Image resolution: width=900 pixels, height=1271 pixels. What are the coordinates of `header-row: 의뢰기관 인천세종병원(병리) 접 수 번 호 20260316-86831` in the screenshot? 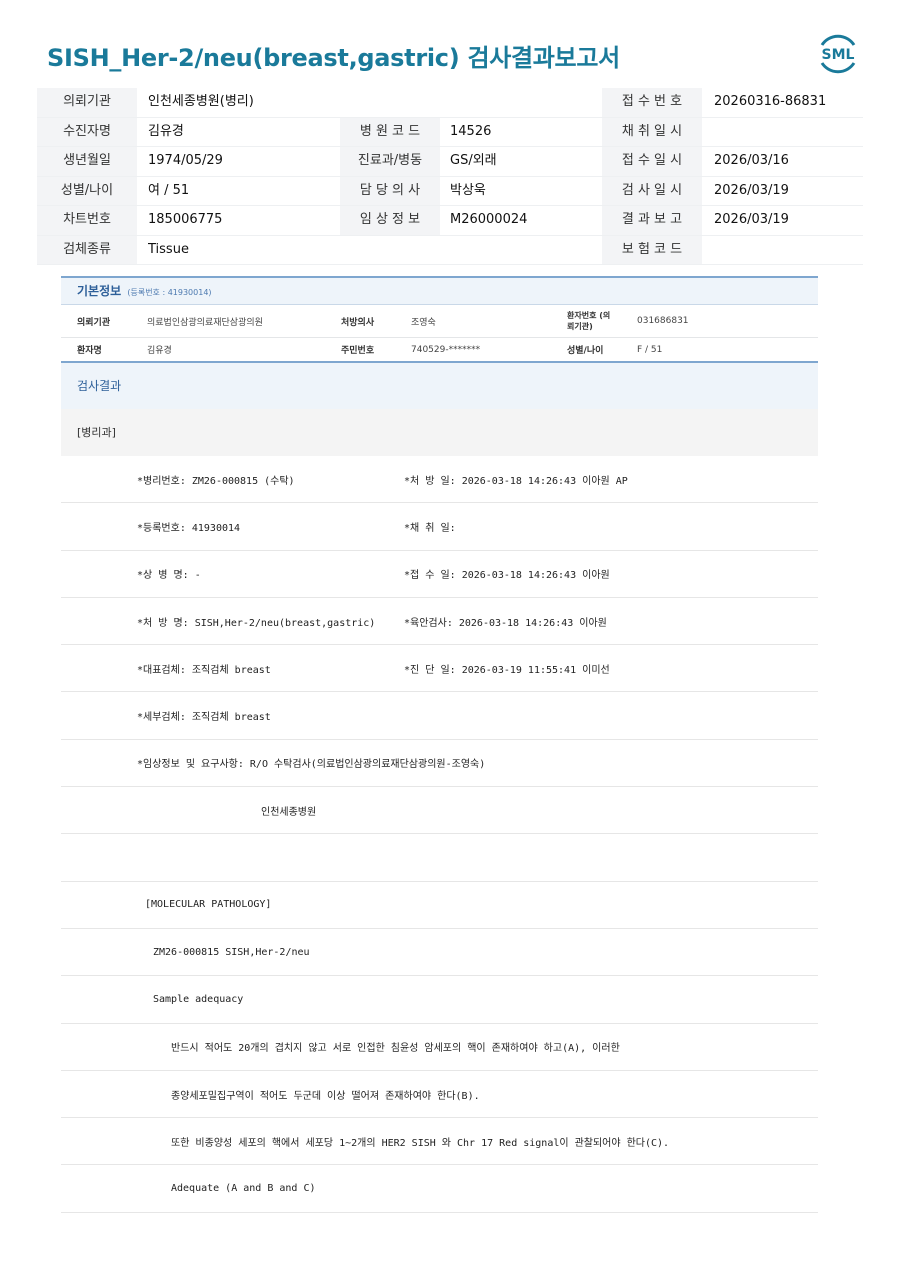 It's located at (450, 103).